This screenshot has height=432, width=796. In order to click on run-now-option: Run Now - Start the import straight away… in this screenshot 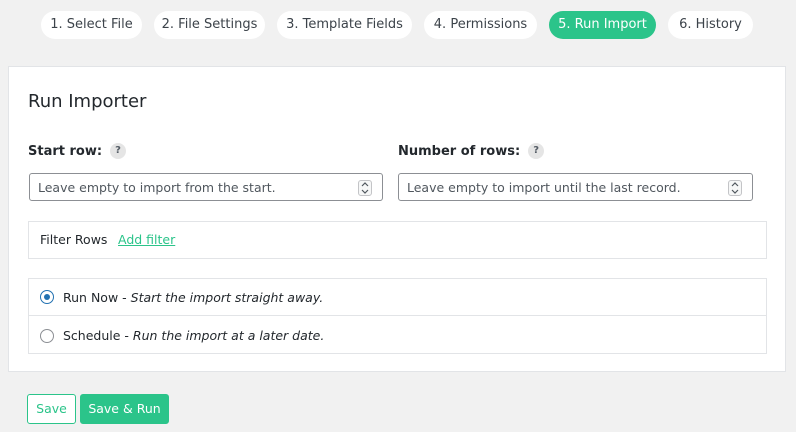, I will do `click(397, 297)`.